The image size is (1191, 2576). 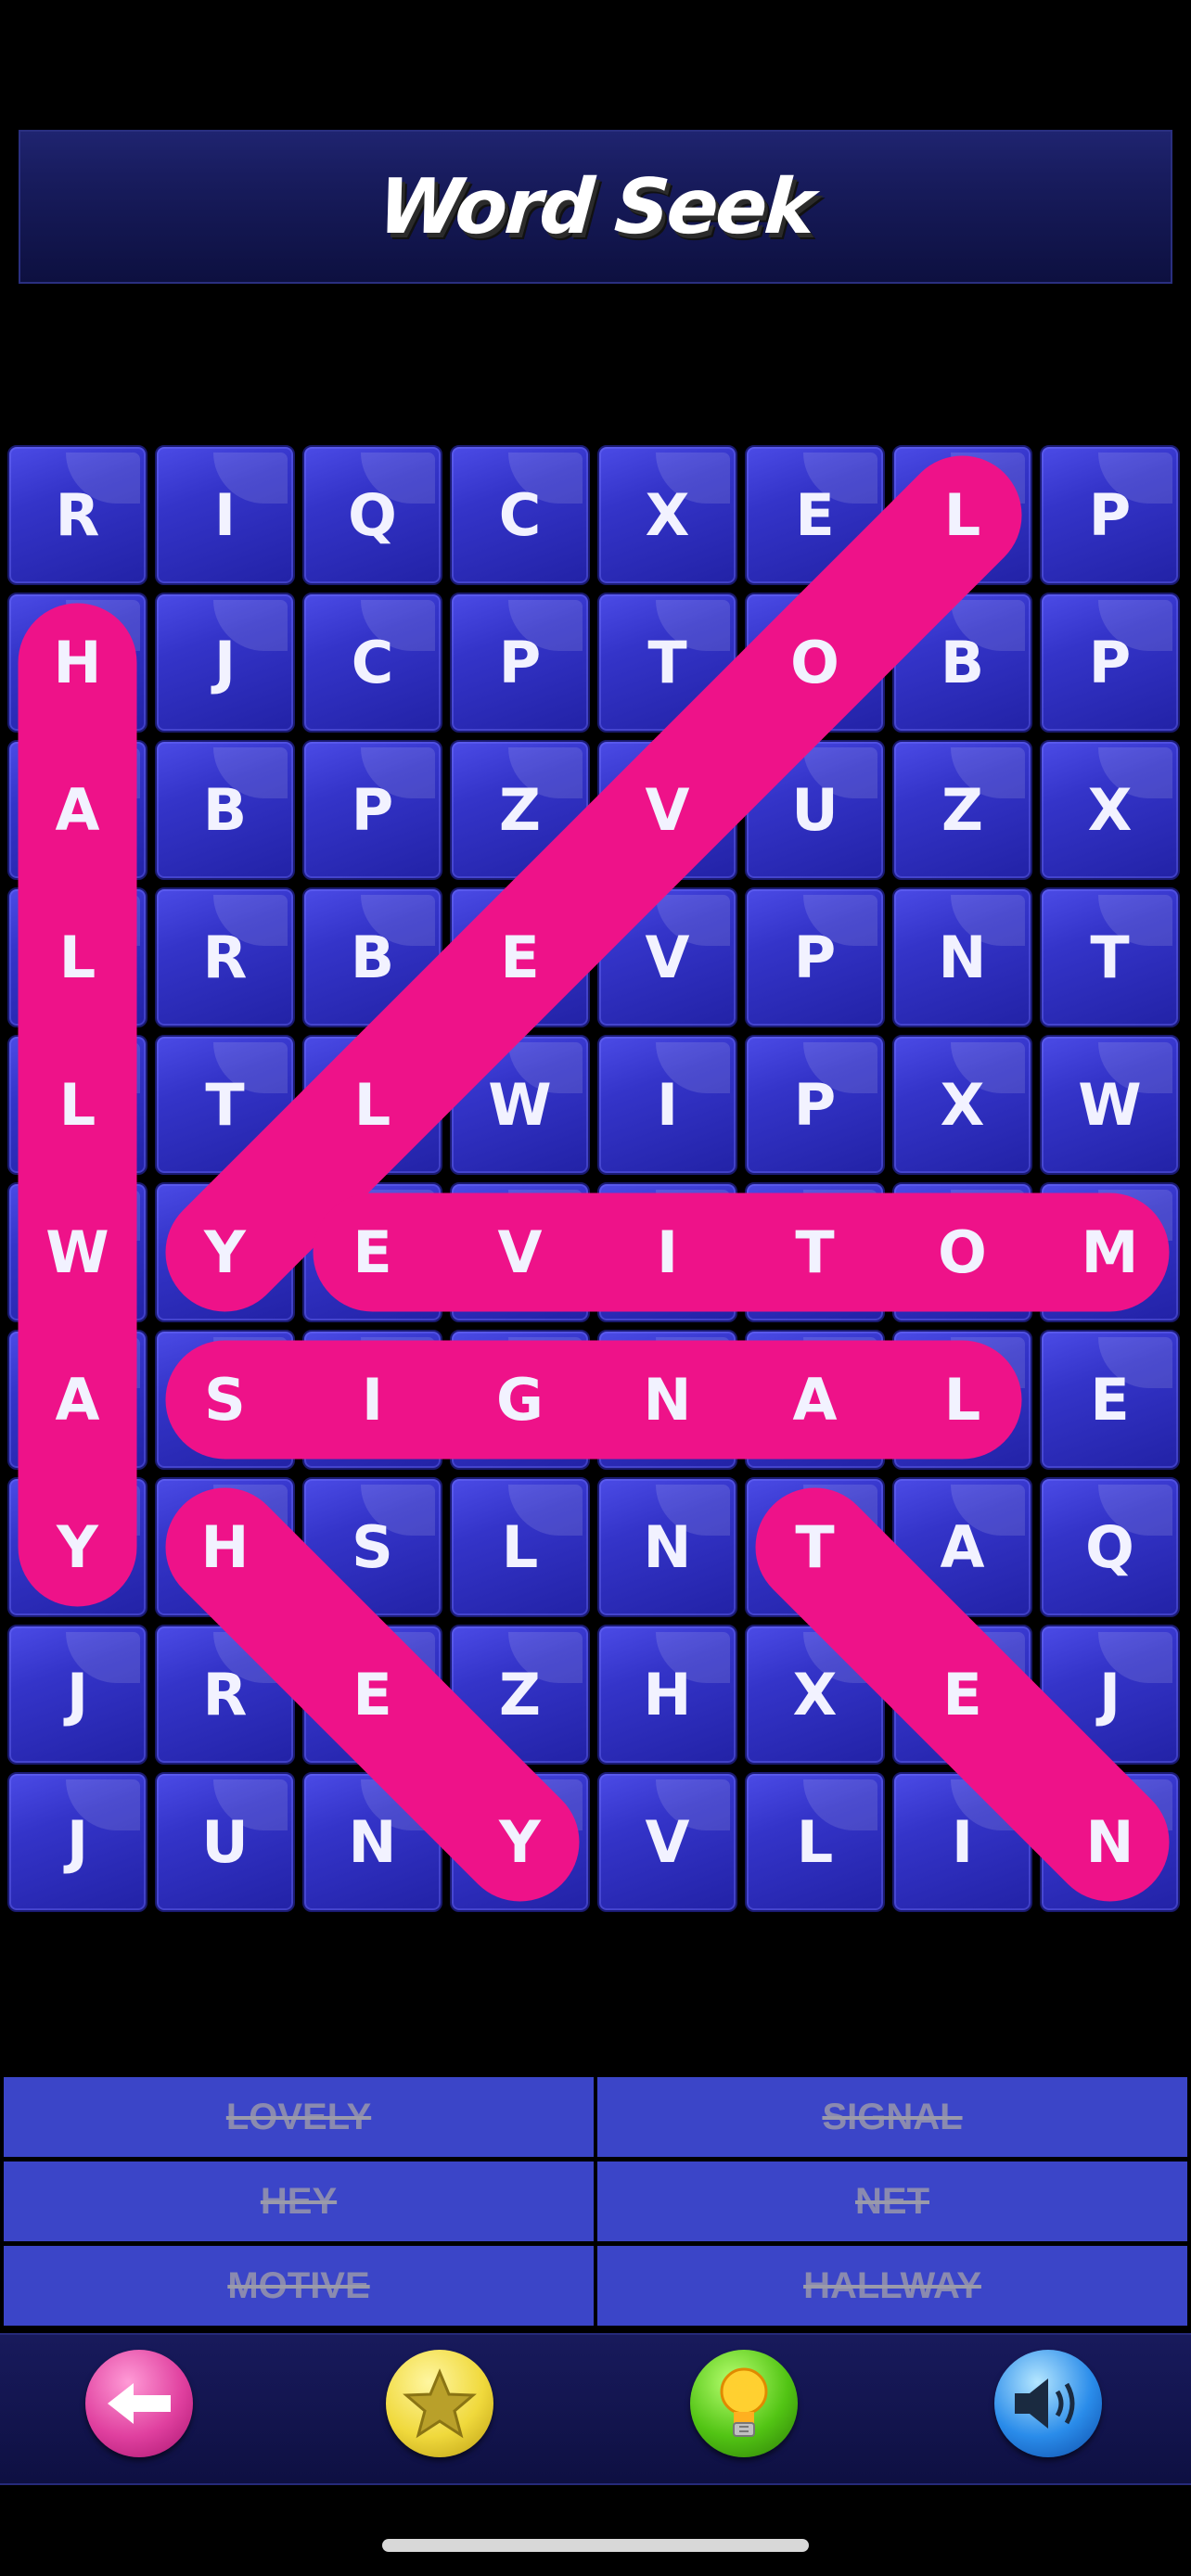 What do you see at coordinates (299, 2117) in the screenshot?
I see `word-lovely: LOVELY` at bounding box center [299, 2117].